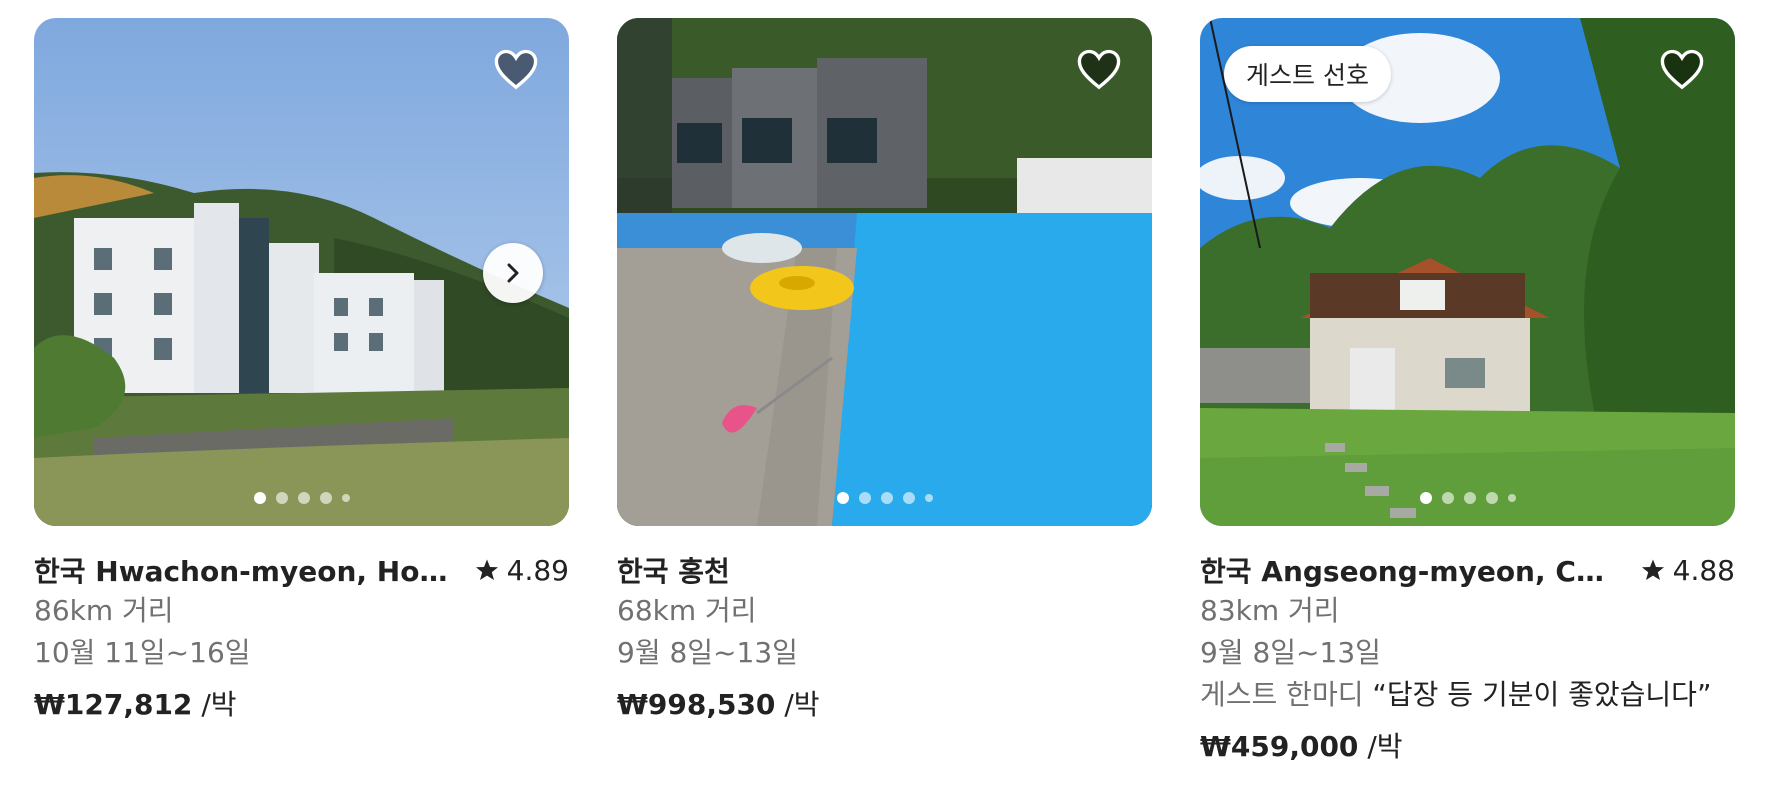  What do you see at coordinates (301, 705) in the screenshot?
I see `listing-price: ₩127,812 /박` at bounding box center [301, 705].